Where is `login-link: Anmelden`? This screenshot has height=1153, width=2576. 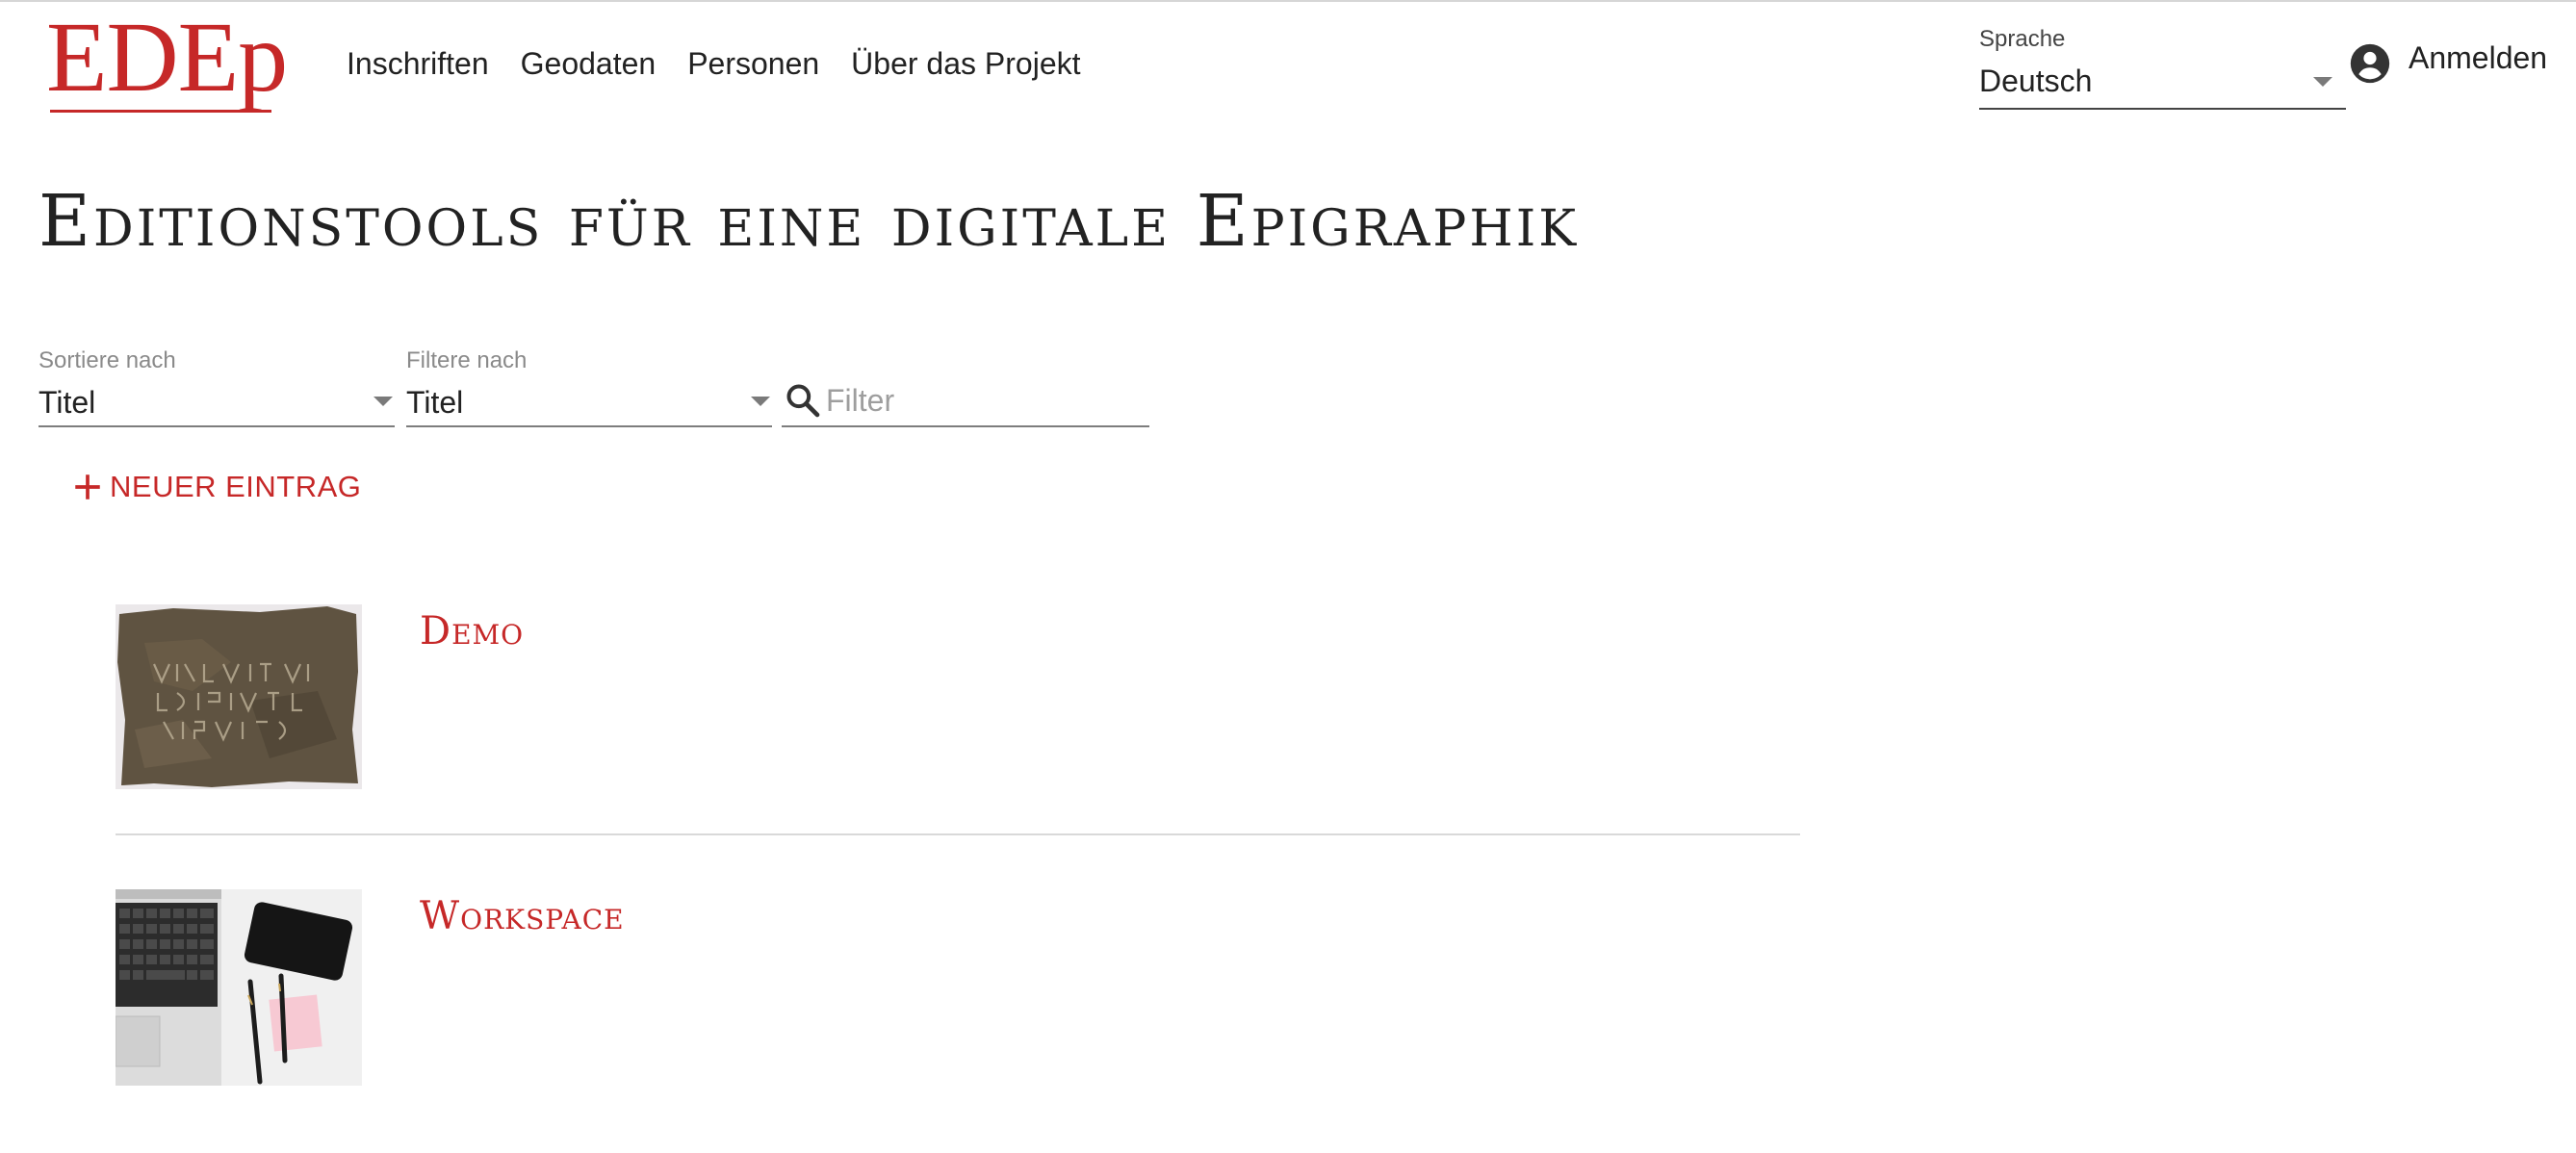
login-link: Anmelden is located at coordinates (2478, 58).